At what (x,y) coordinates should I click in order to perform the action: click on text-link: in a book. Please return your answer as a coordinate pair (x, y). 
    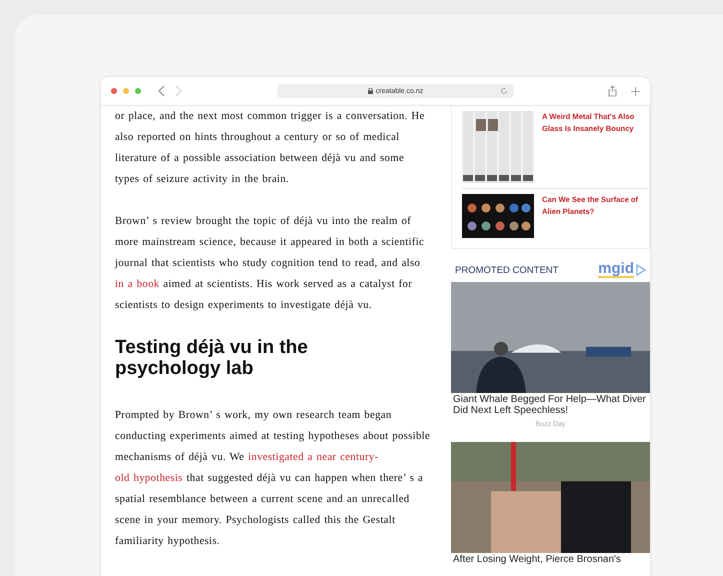
    Looking at the image, I should click on (137, 284).